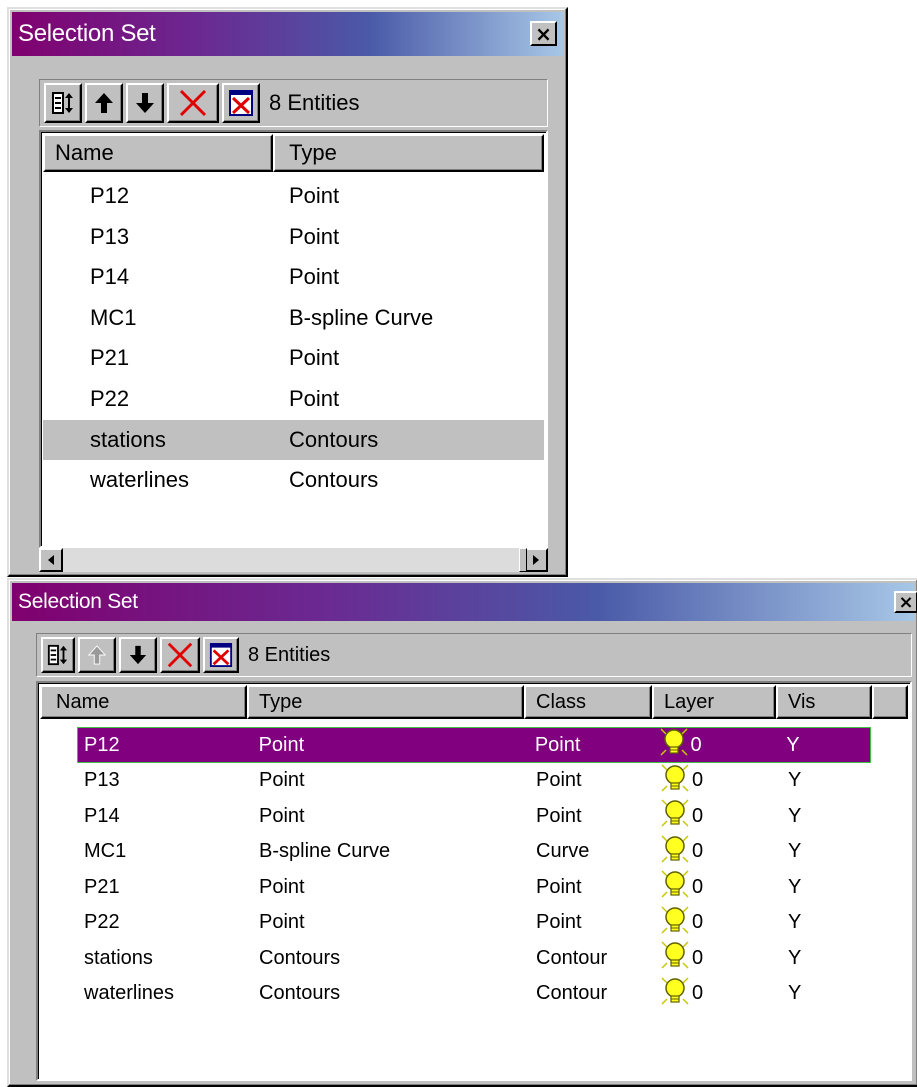  I want to click on cell-type: B-spline Curve, so click(325, 851).